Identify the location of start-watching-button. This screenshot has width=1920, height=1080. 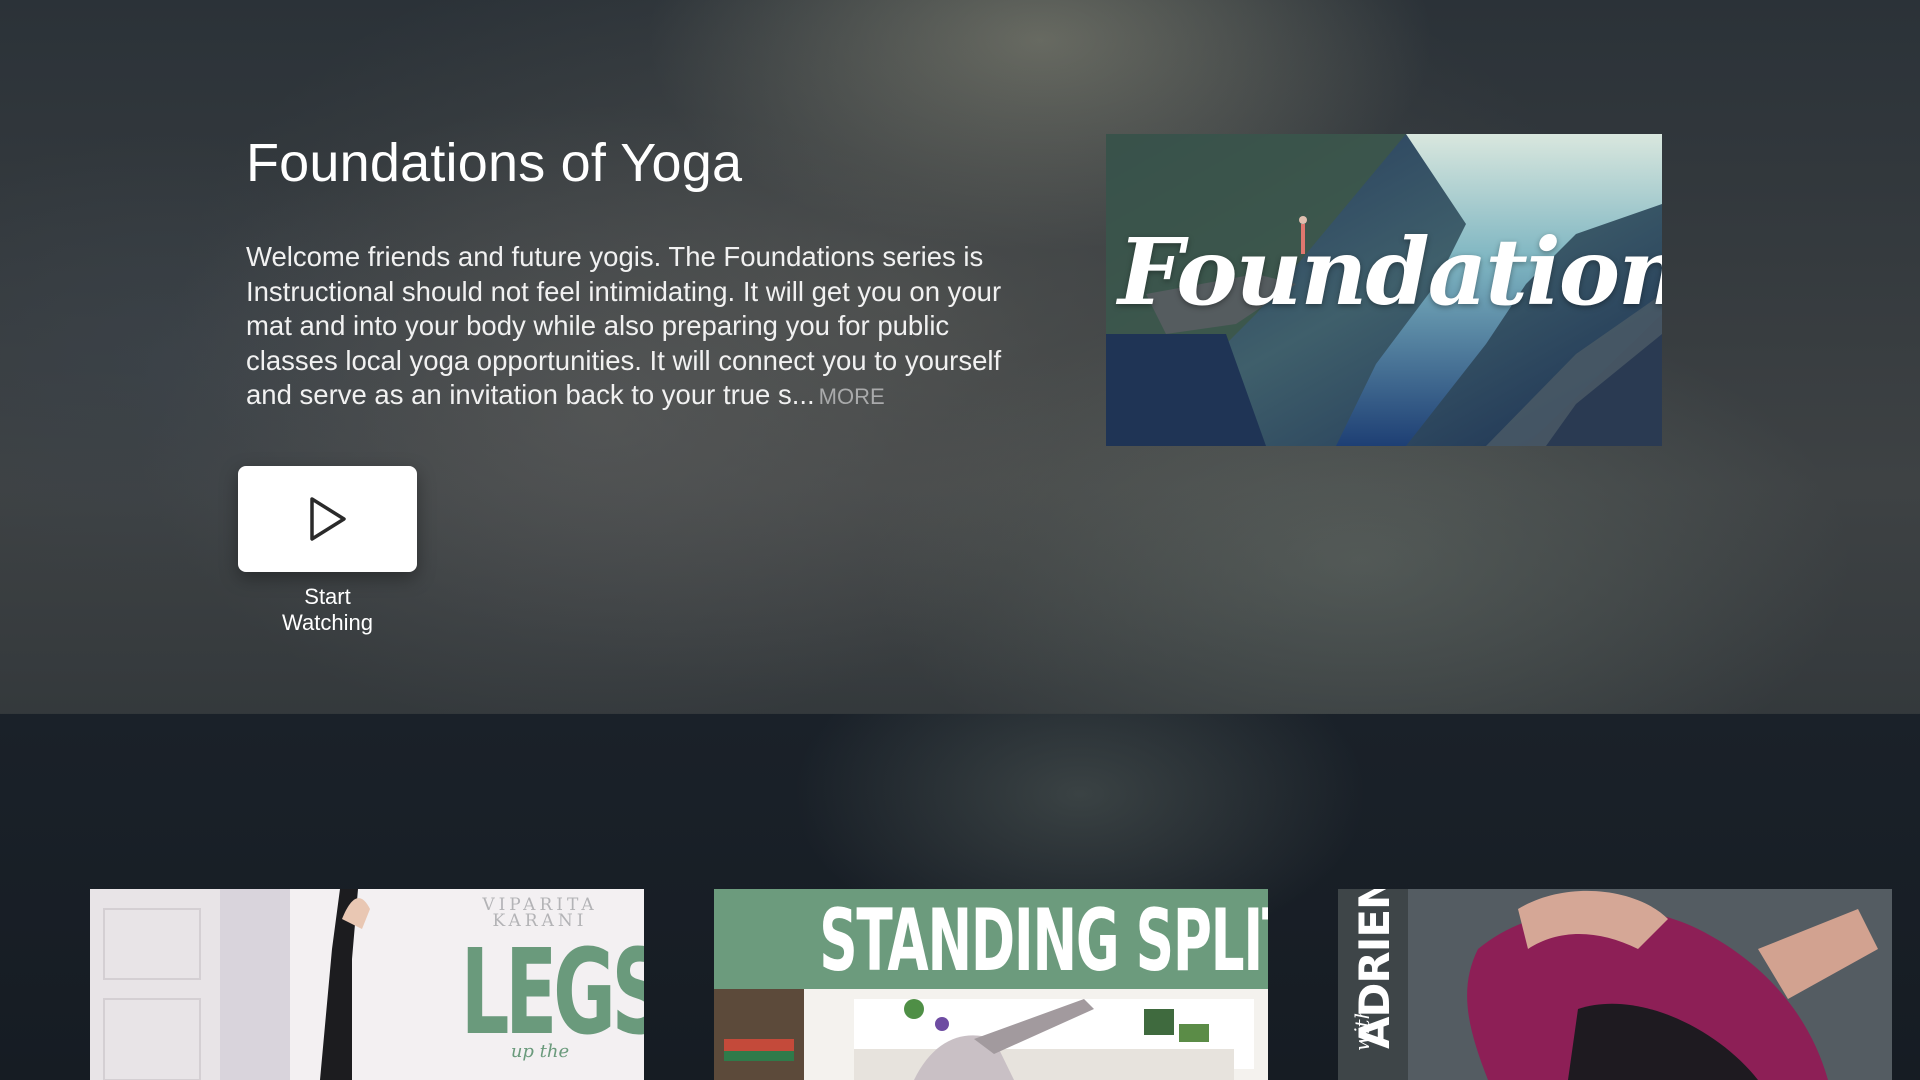
(327, 519).